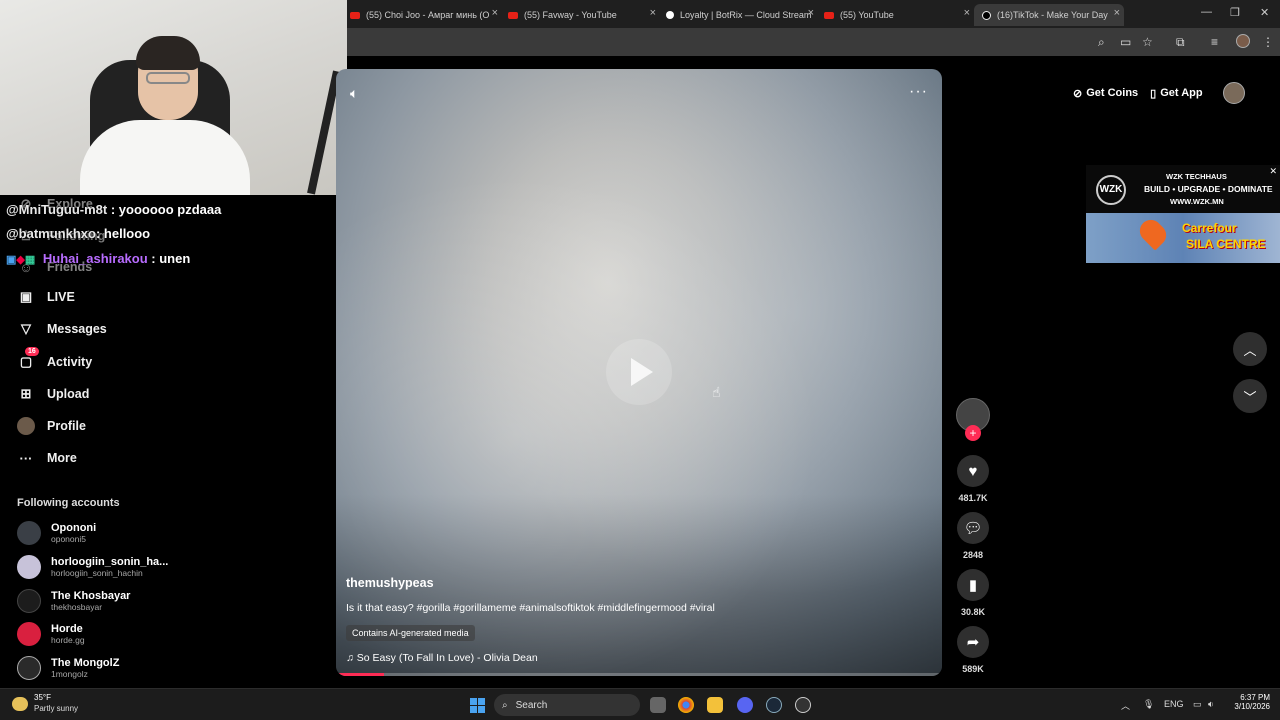  What do you see at coordinates (897, 15) in the screenshot?
I see `browser-tab: (55) YouTube ×` at bounding box center [897, 15].